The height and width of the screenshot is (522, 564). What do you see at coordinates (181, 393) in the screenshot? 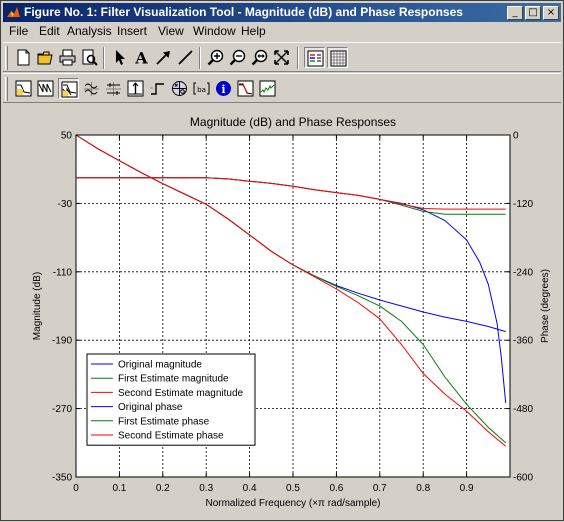
I see `legend-label: Second Estimate magnitude` at bounding box center [181, 393].